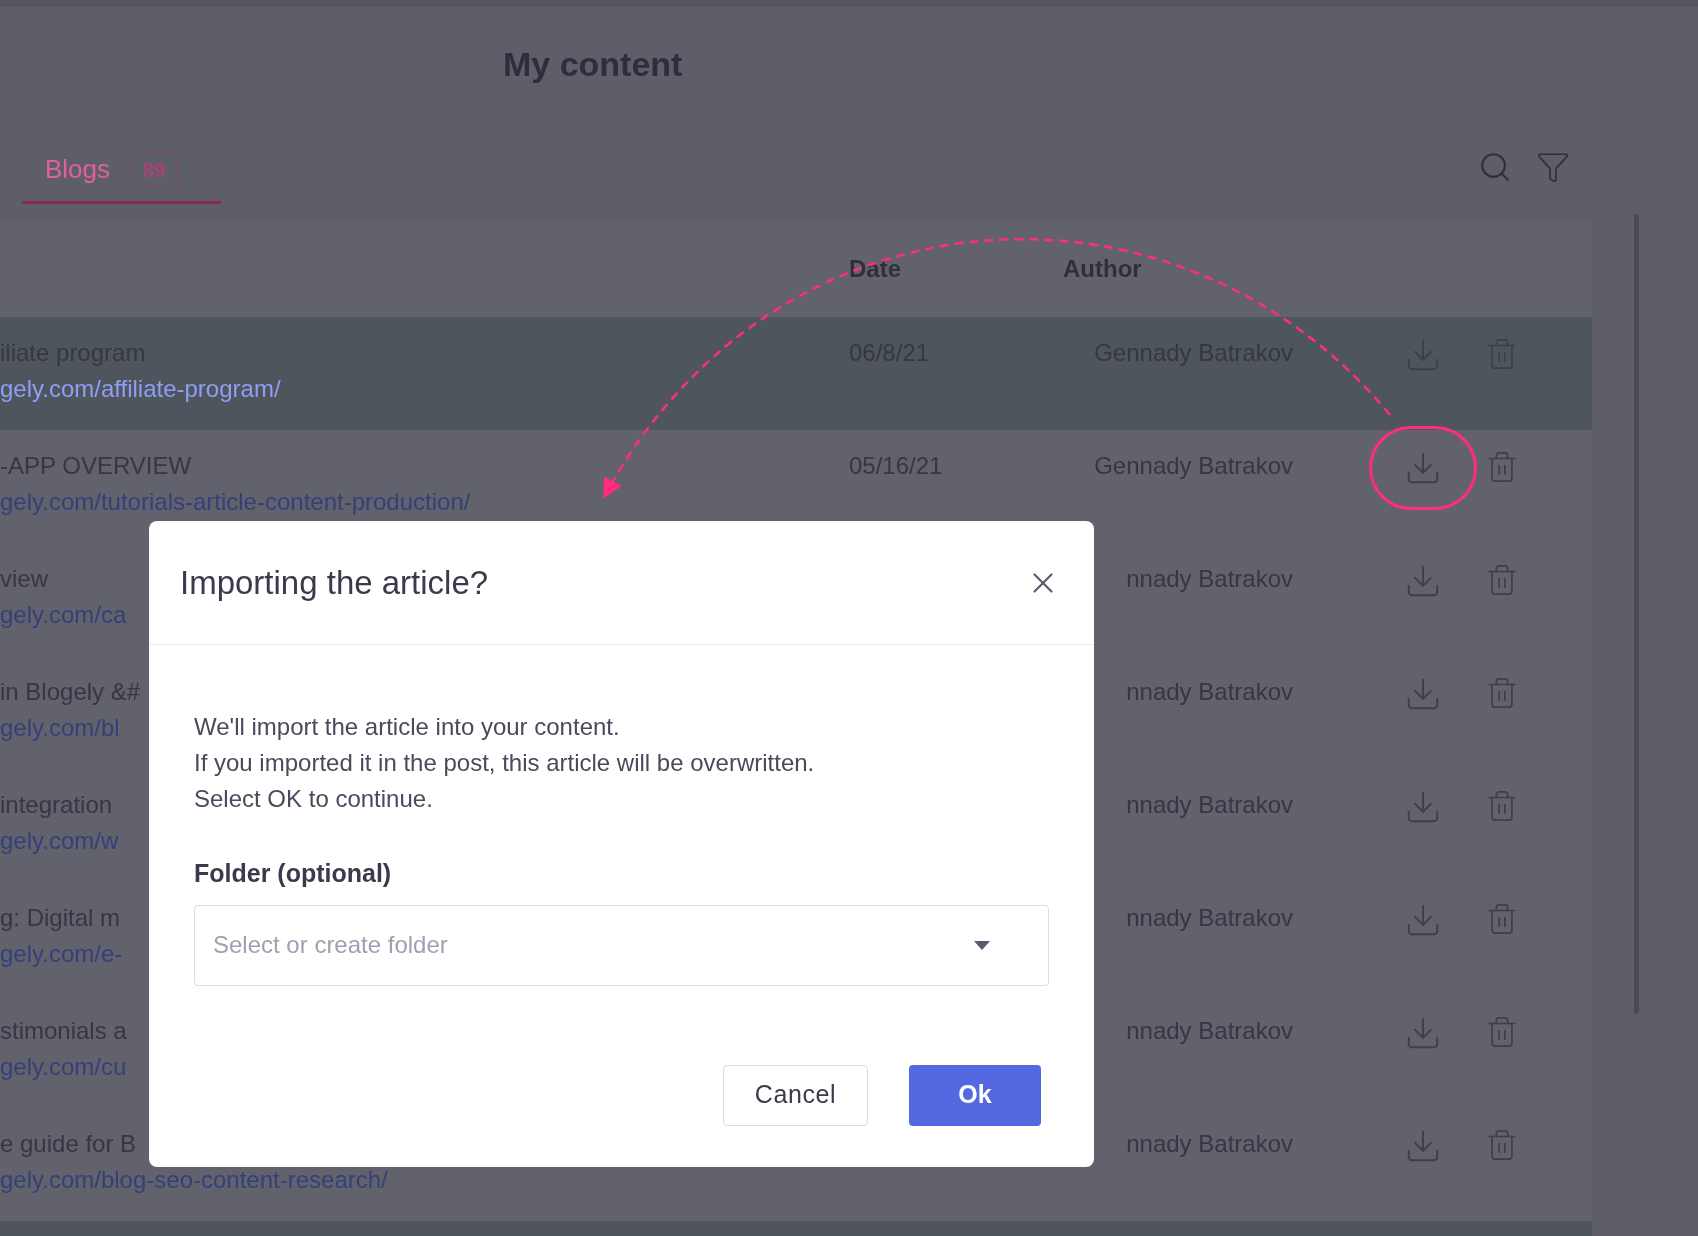  I want to click on folder-label: Folder (optional), so click(293, 873).